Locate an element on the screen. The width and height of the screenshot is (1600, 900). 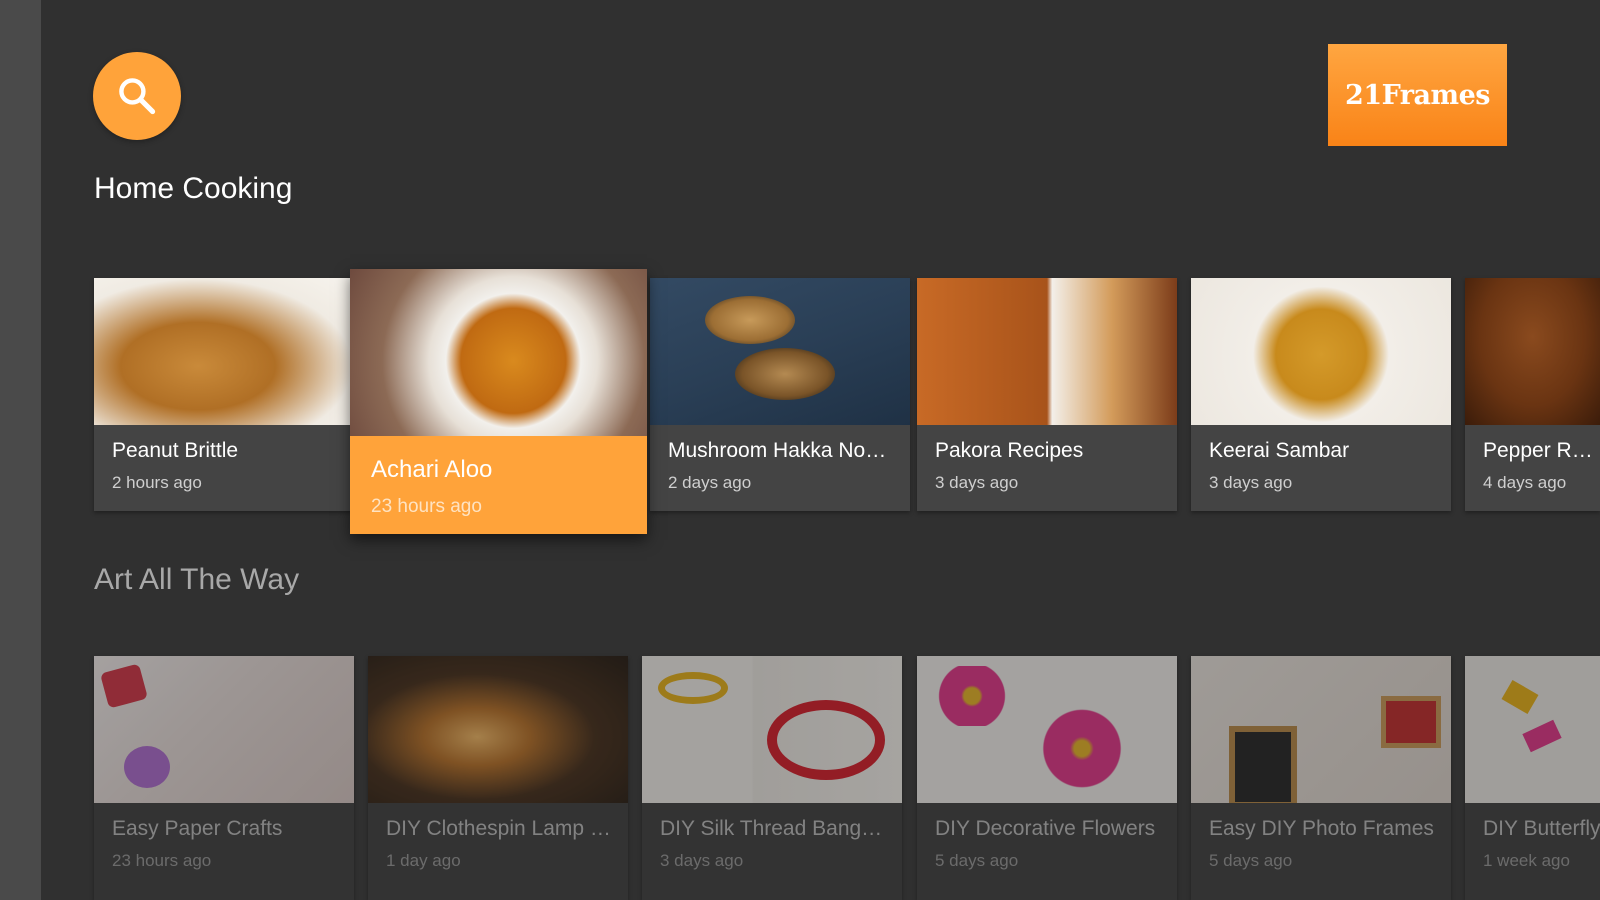
video-card: Pepper Recip 4 days ago is located at coordinates (1532, 394).